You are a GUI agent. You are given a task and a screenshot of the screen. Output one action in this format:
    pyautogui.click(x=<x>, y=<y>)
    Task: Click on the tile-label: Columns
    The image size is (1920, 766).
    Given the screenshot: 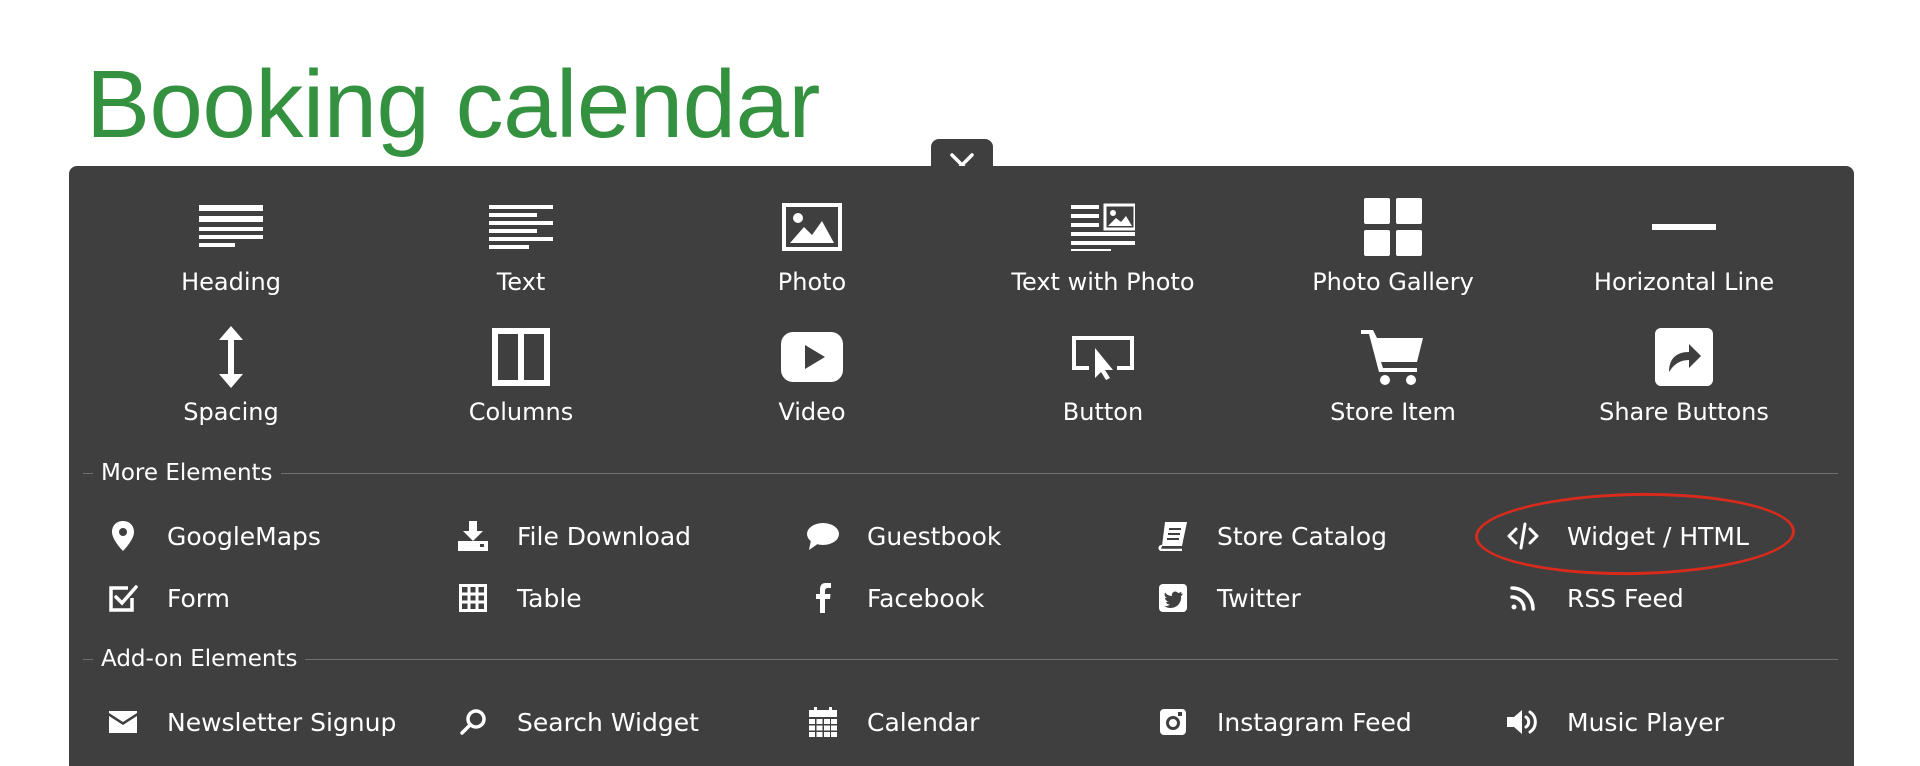 What is the action you would take?
    pyautogui.click(x=521, y=412)
    